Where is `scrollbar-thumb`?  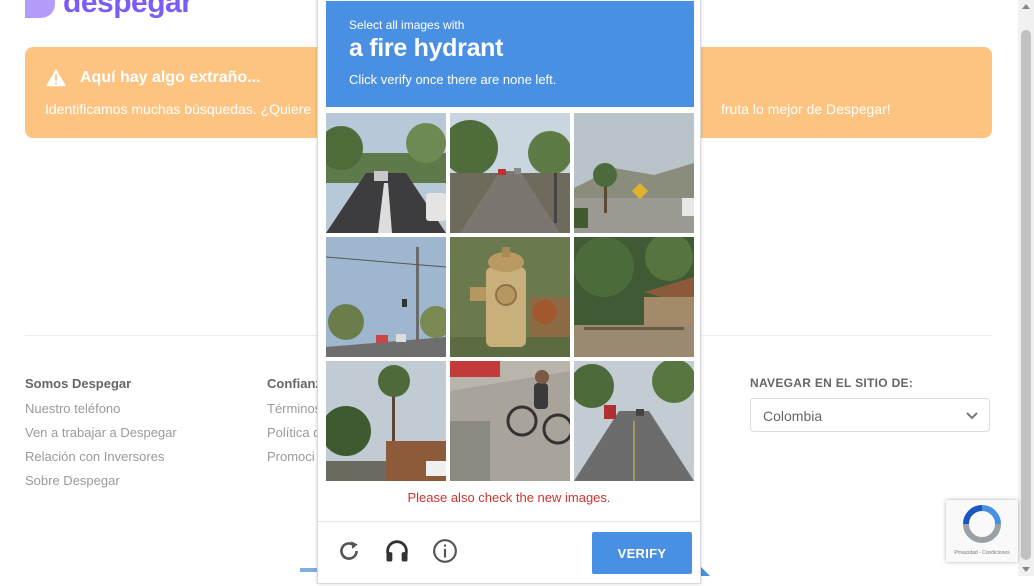
scrollbar-thumb is located at coordinates (1026, 295).